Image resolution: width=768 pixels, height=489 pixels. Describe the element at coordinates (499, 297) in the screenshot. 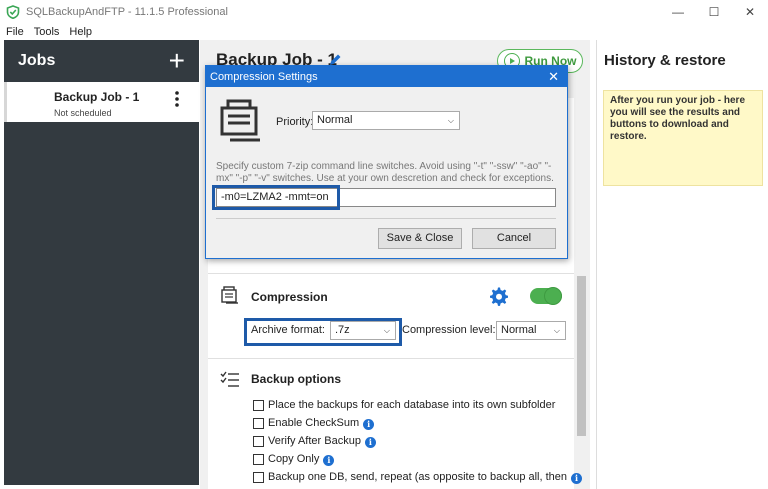

I see `gear-icon` at that location.